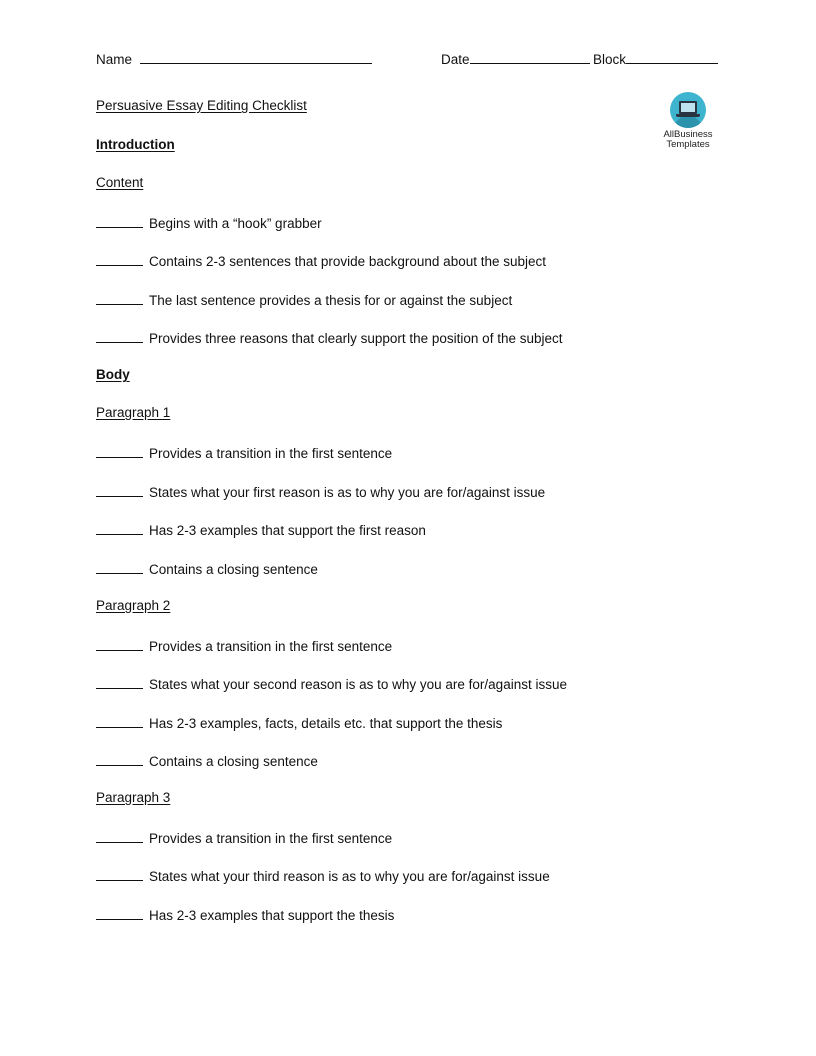  What do you see at coordinates (235, 223) in the screenshot?
I see `item-text: Begins with a “hook” grabber` at bounding box center [235, 223].